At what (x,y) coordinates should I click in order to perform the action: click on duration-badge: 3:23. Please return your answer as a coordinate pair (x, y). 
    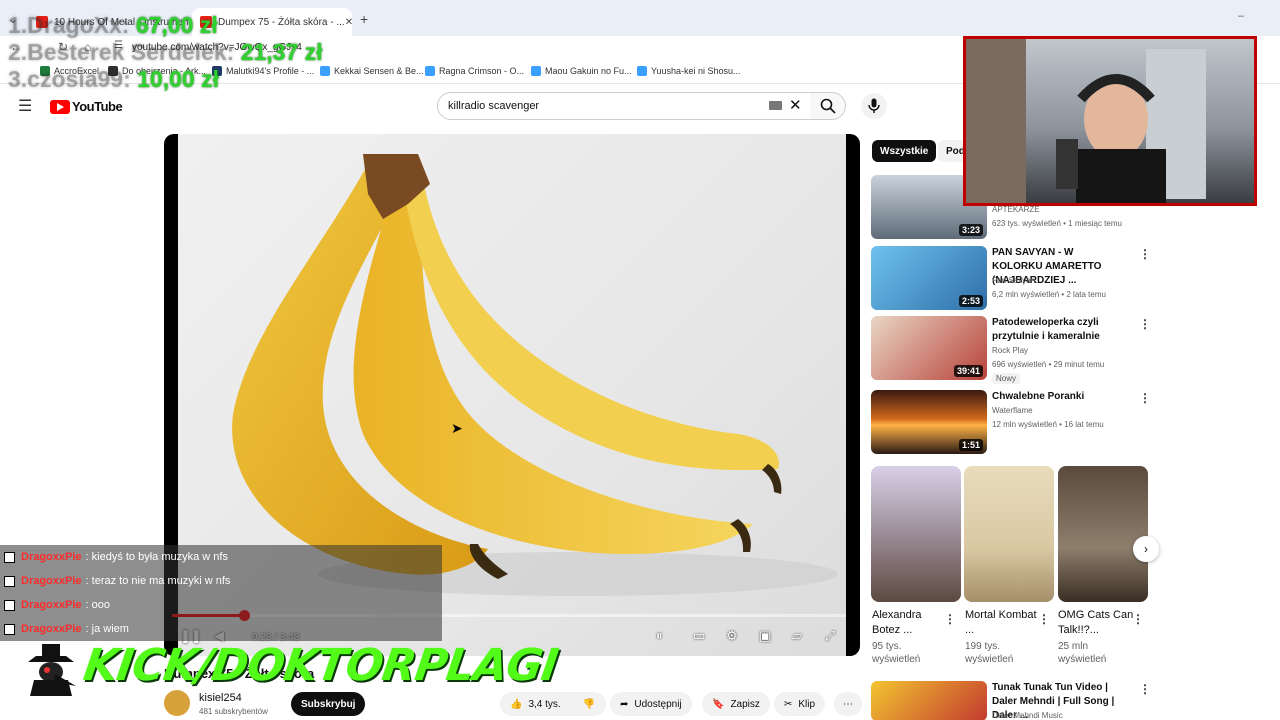
    Looking at the image, I should click on (970, 230).